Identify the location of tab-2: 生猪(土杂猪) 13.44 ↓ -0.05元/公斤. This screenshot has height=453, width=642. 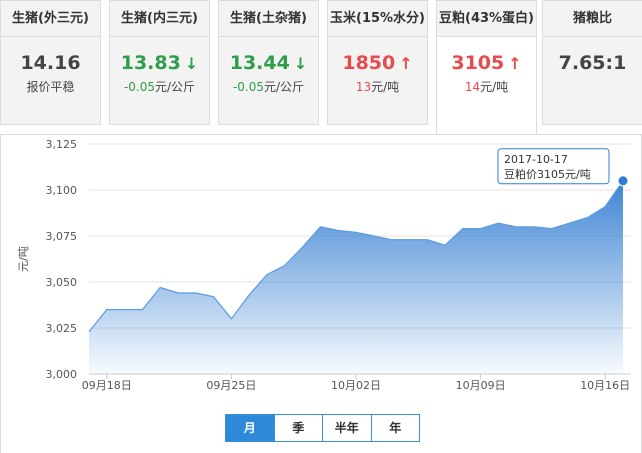
(268, 62).